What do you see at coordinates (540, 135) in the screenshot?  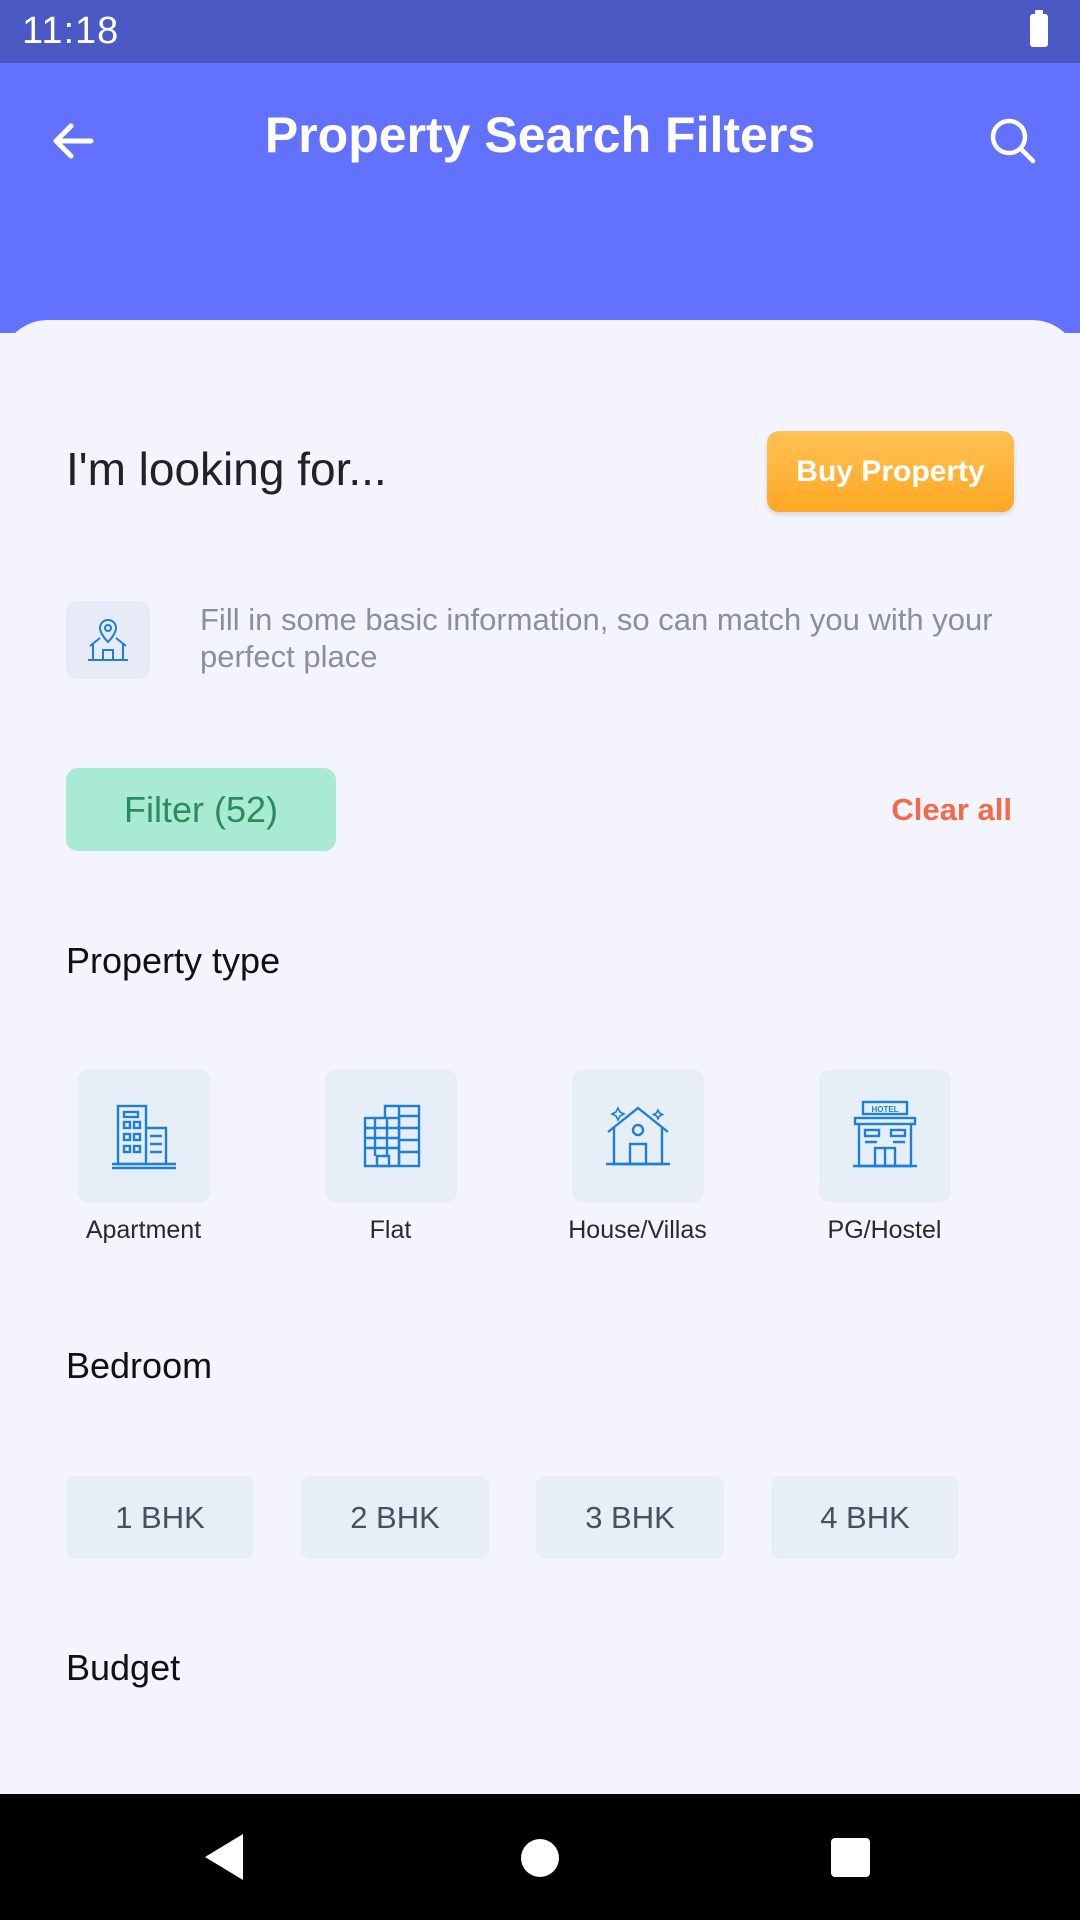 I see `page-title: Property Search Filters` at bounding box center [540, 135].